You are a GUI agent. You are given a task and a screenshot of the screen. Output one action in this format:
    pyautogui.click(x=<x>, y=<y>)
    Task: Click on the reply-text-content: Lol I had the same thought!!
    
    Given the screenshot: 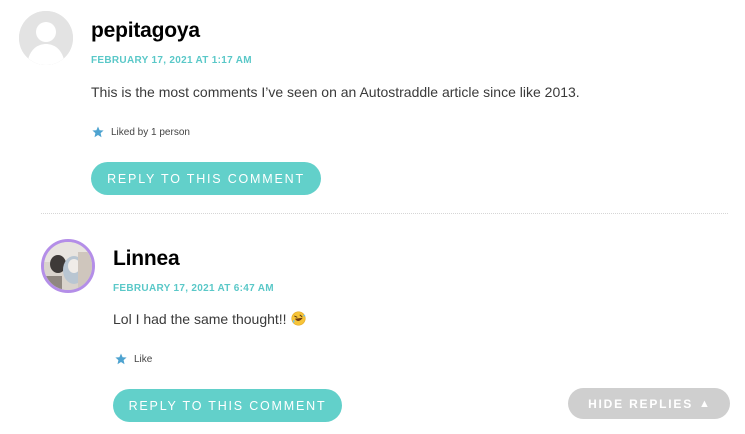 What is the action you would take?
    pyautogui.click(x=200, y=319)
    